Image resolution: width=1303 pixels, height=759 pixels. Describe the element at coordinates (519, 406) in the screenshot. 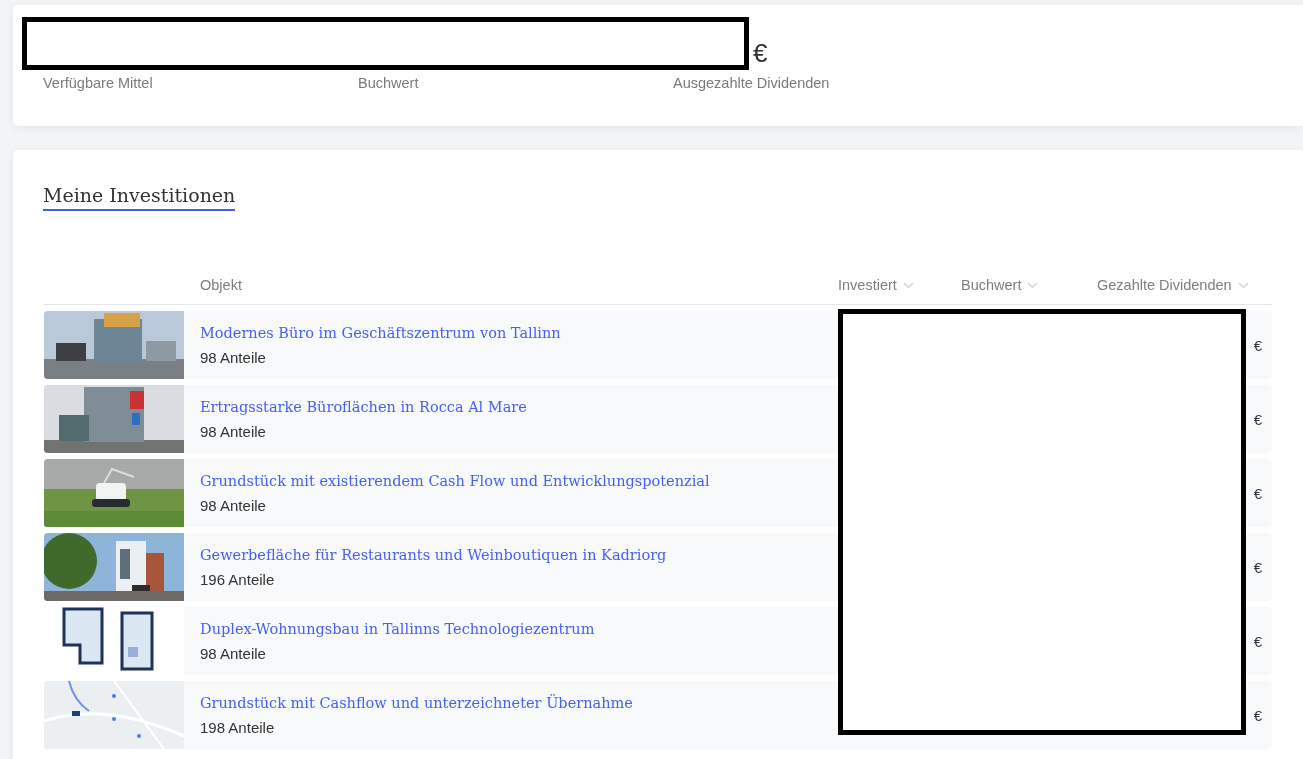

I see `investment-link: Ertragsstarke Büroflächen in Rocca Al Mare` at that location.